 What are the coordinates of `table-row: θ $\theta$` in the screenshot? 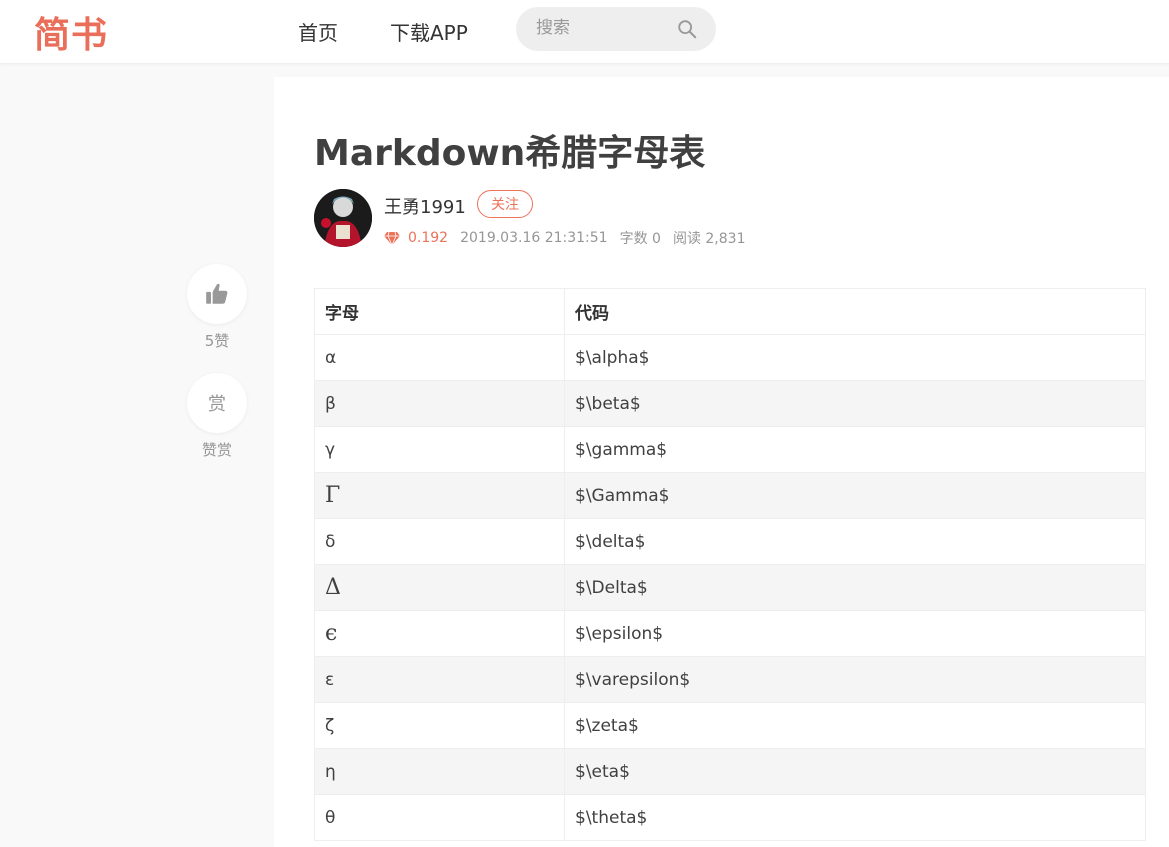 It's located at (730, 817).